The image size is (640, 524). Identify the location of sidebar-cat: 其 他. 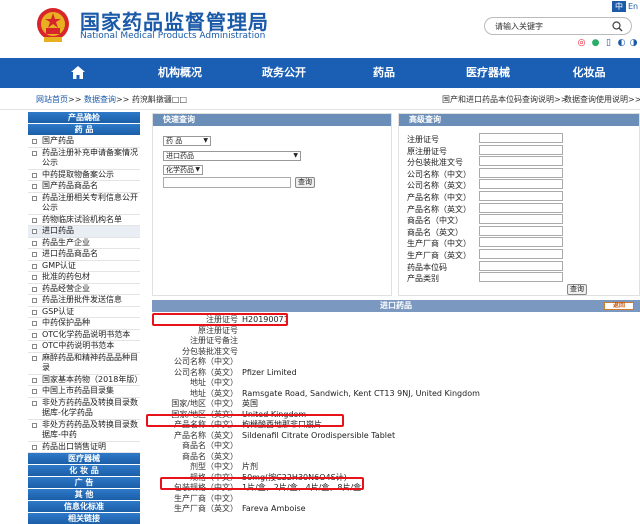
(84, 494).